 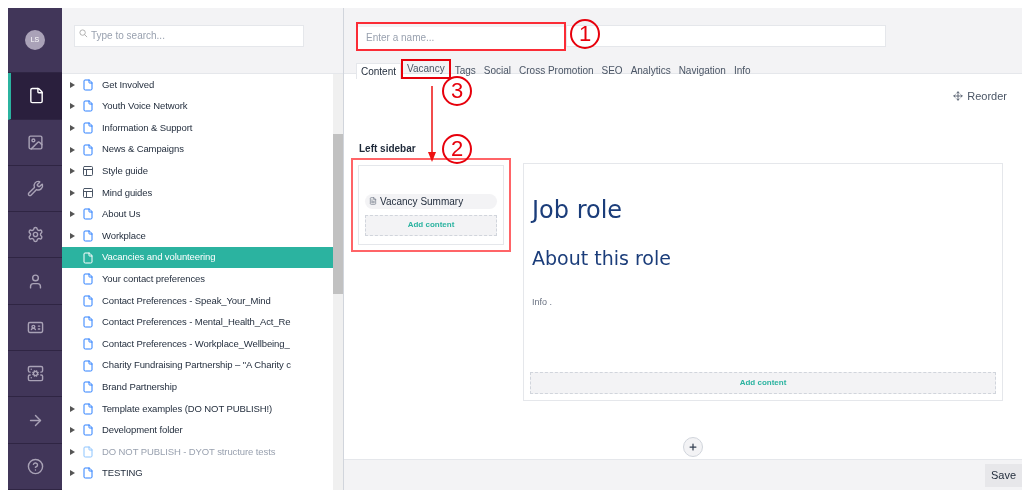 What do you see at coordinates (457, 149) in the screenshot?
I see `annotation-number: 2` at bounding box center [457, 149].